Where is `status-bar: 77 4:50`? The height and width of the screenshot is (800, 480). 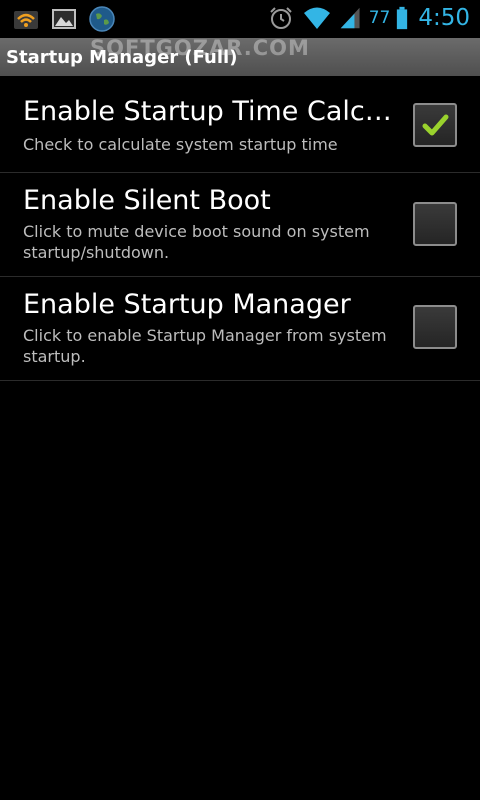
status-bar: 77 4:50 is located at coordinates (240, 19).